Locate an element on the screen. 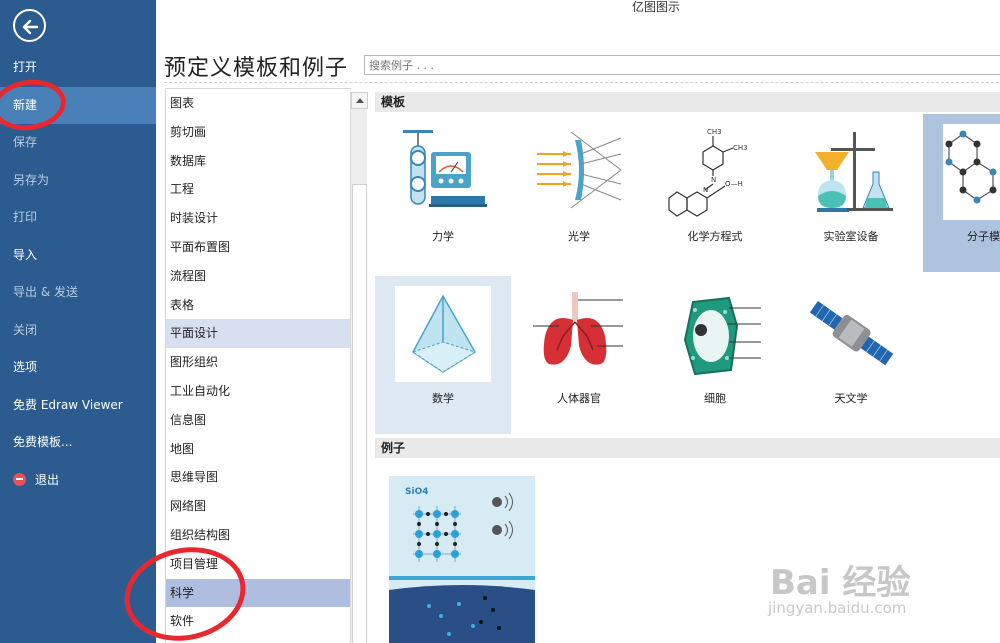 Image resolution: width=1000 pixels, height=643 pixels. template-tile-chemical-formula: CH3 CH3 N N O—H 化学方程式 is located at coordinates (715, 193).